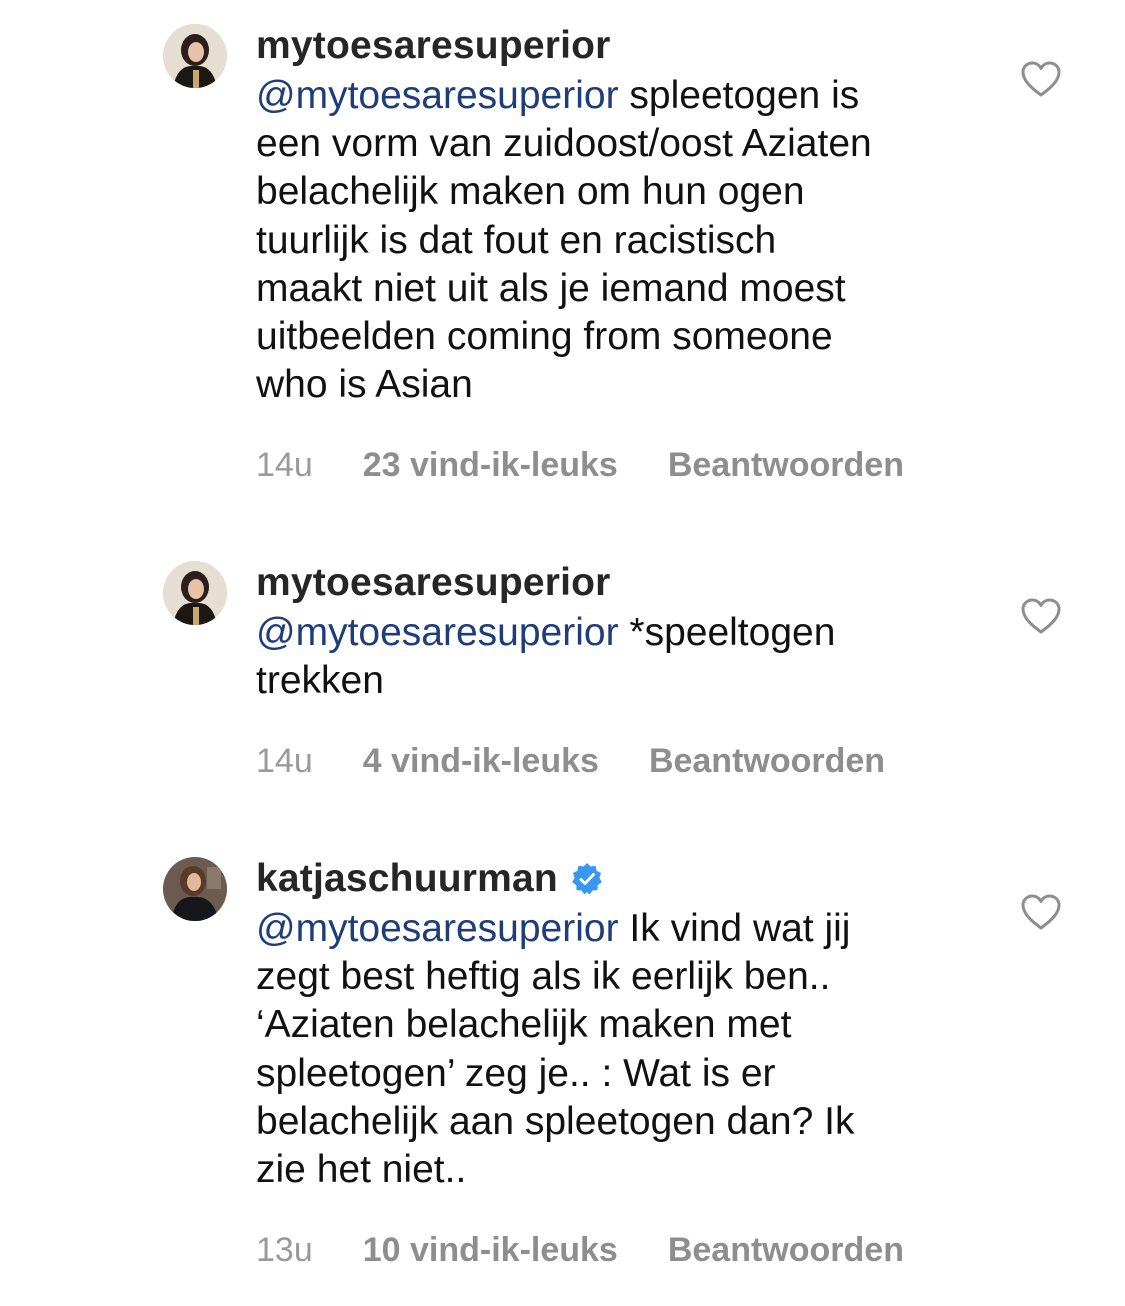 This screenshot has width=1125, height=1306. I want to click on comment-line: maakt niet uit als je iemand moest, so click(551, 288).